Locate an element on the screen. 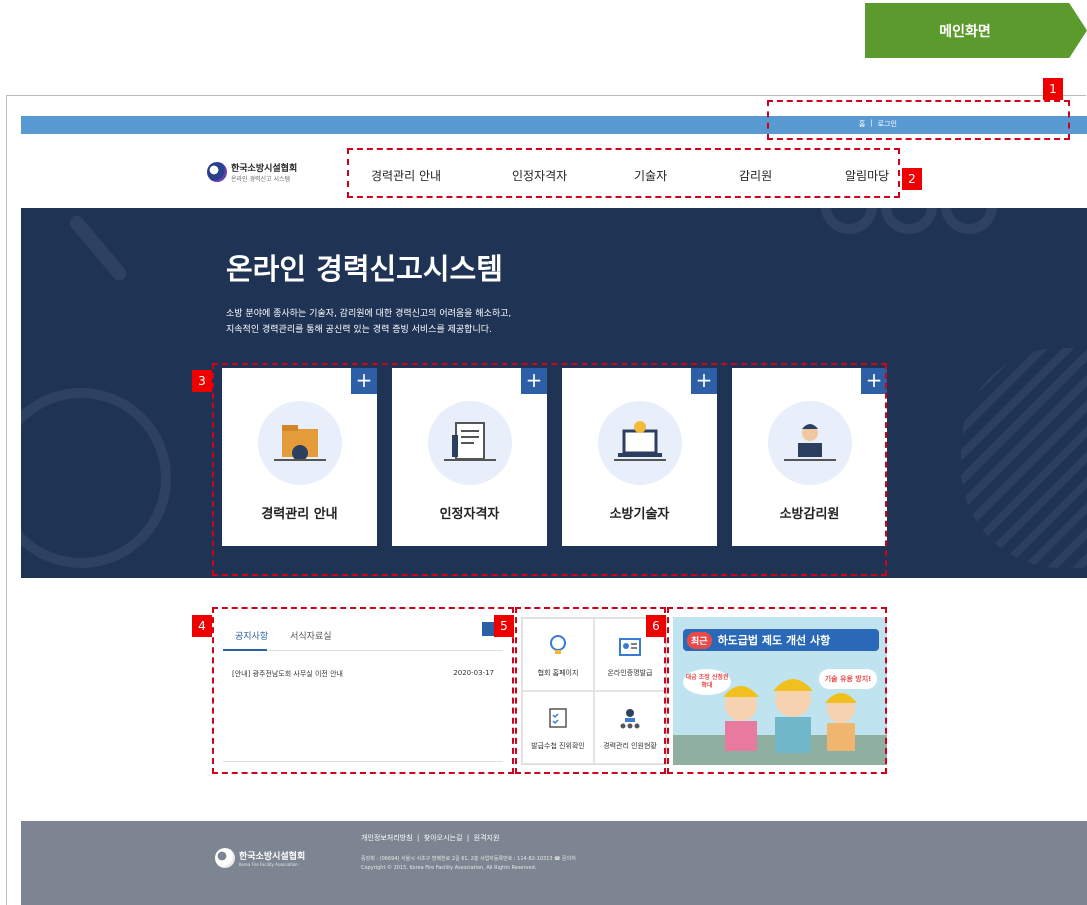 The image size is (1087, 905). footer-logo: 한국소방시설협회 Korea Fire Facility Association is located at coordinates (260, 858).